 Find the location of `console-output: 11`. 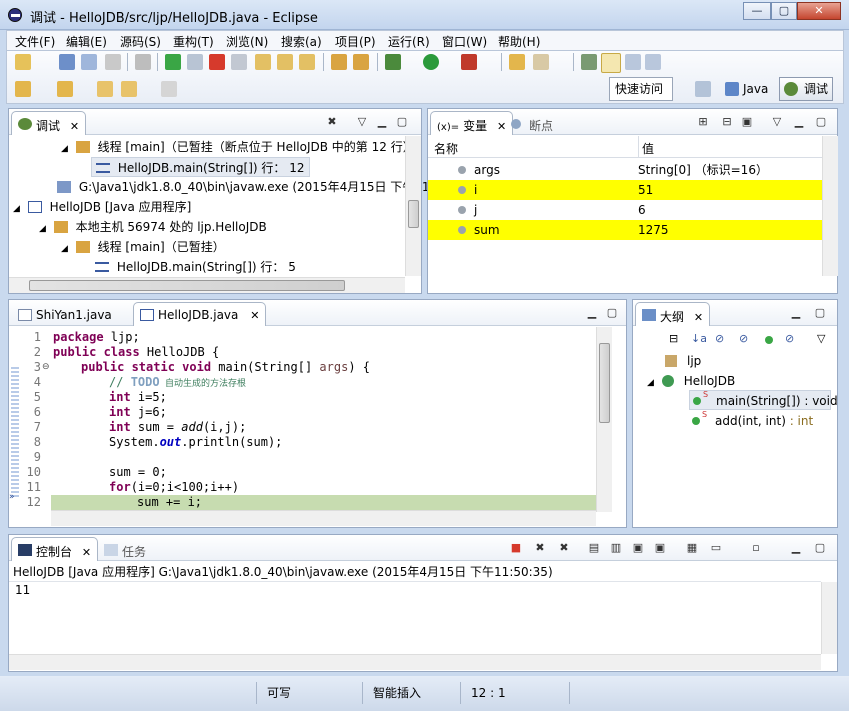

console-output: 11 is located at coordinates (22, 590).